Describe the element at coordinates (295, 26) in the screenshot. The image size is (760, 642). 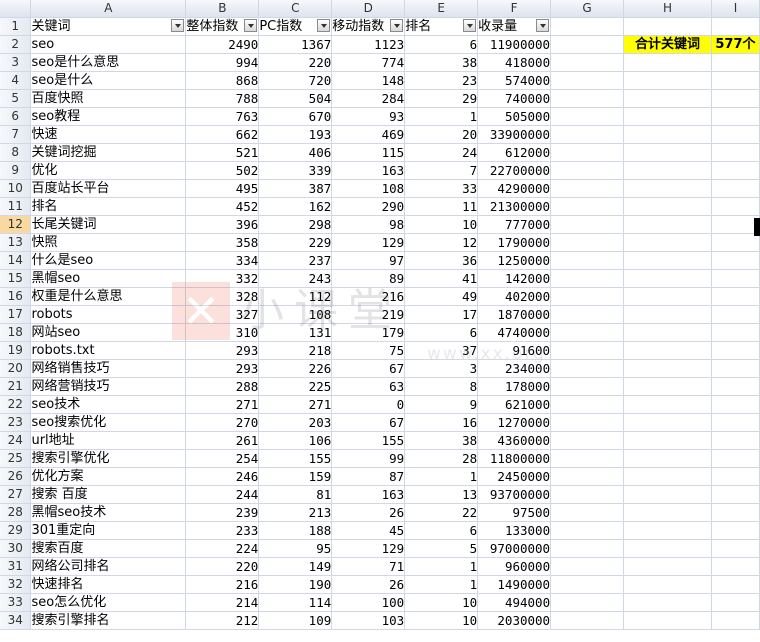
I see `header-cell: PC指数` at that location.